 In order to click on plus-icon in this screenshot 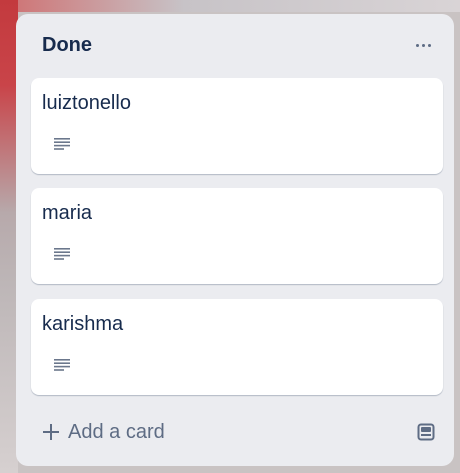, I will do `click(51, 432)`.